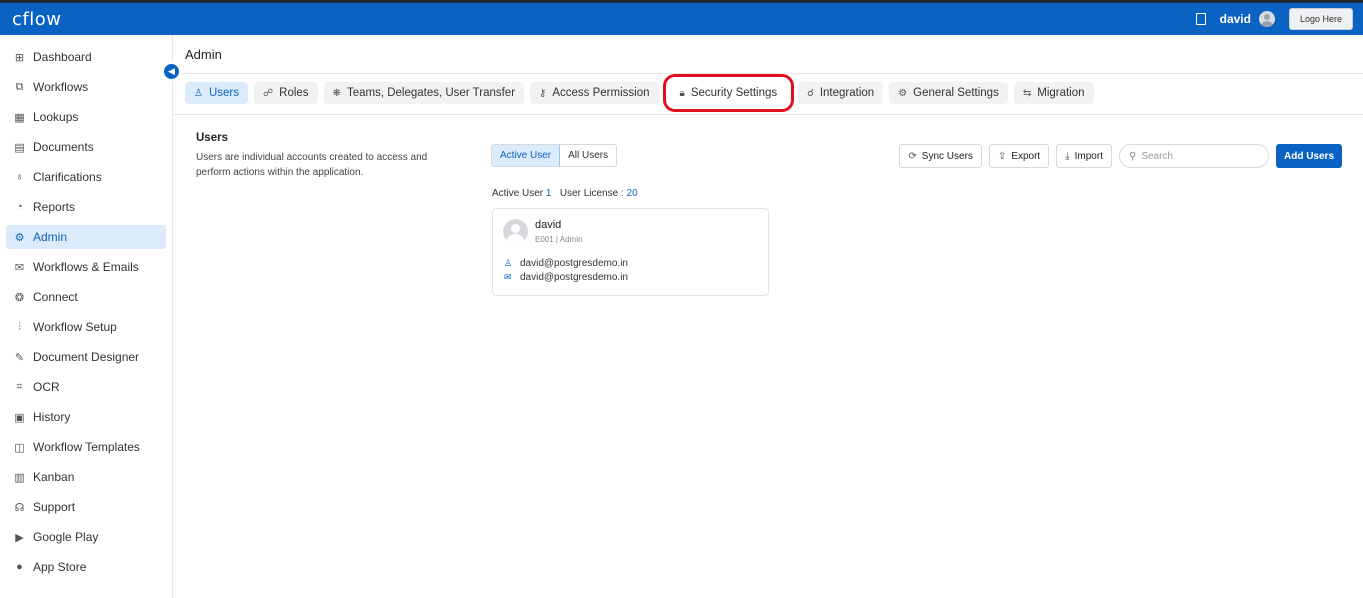 The image size is (1363, 598). What do you see at coordinates (19, 417) in the screenshot?
I see `history-icon: ▣` at bounding box center [19, 417].